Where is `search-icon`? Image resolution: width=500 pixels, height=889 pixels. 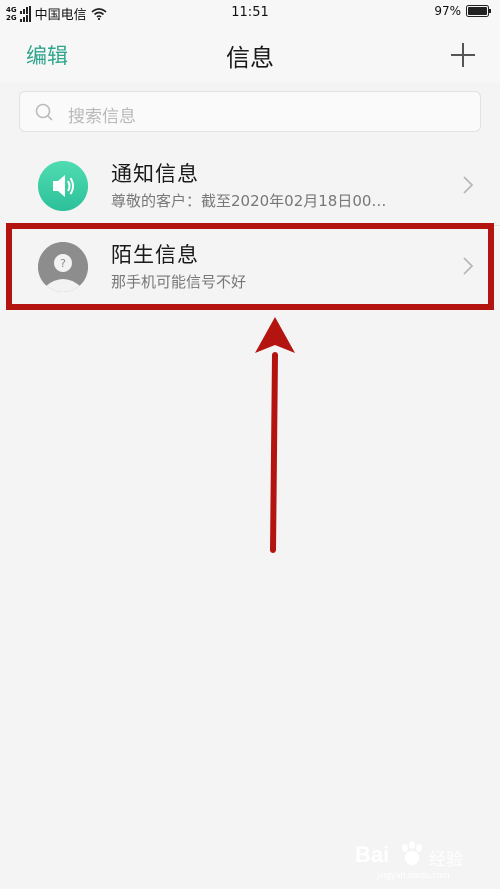 search-icon is located at coordinates (44, 112).